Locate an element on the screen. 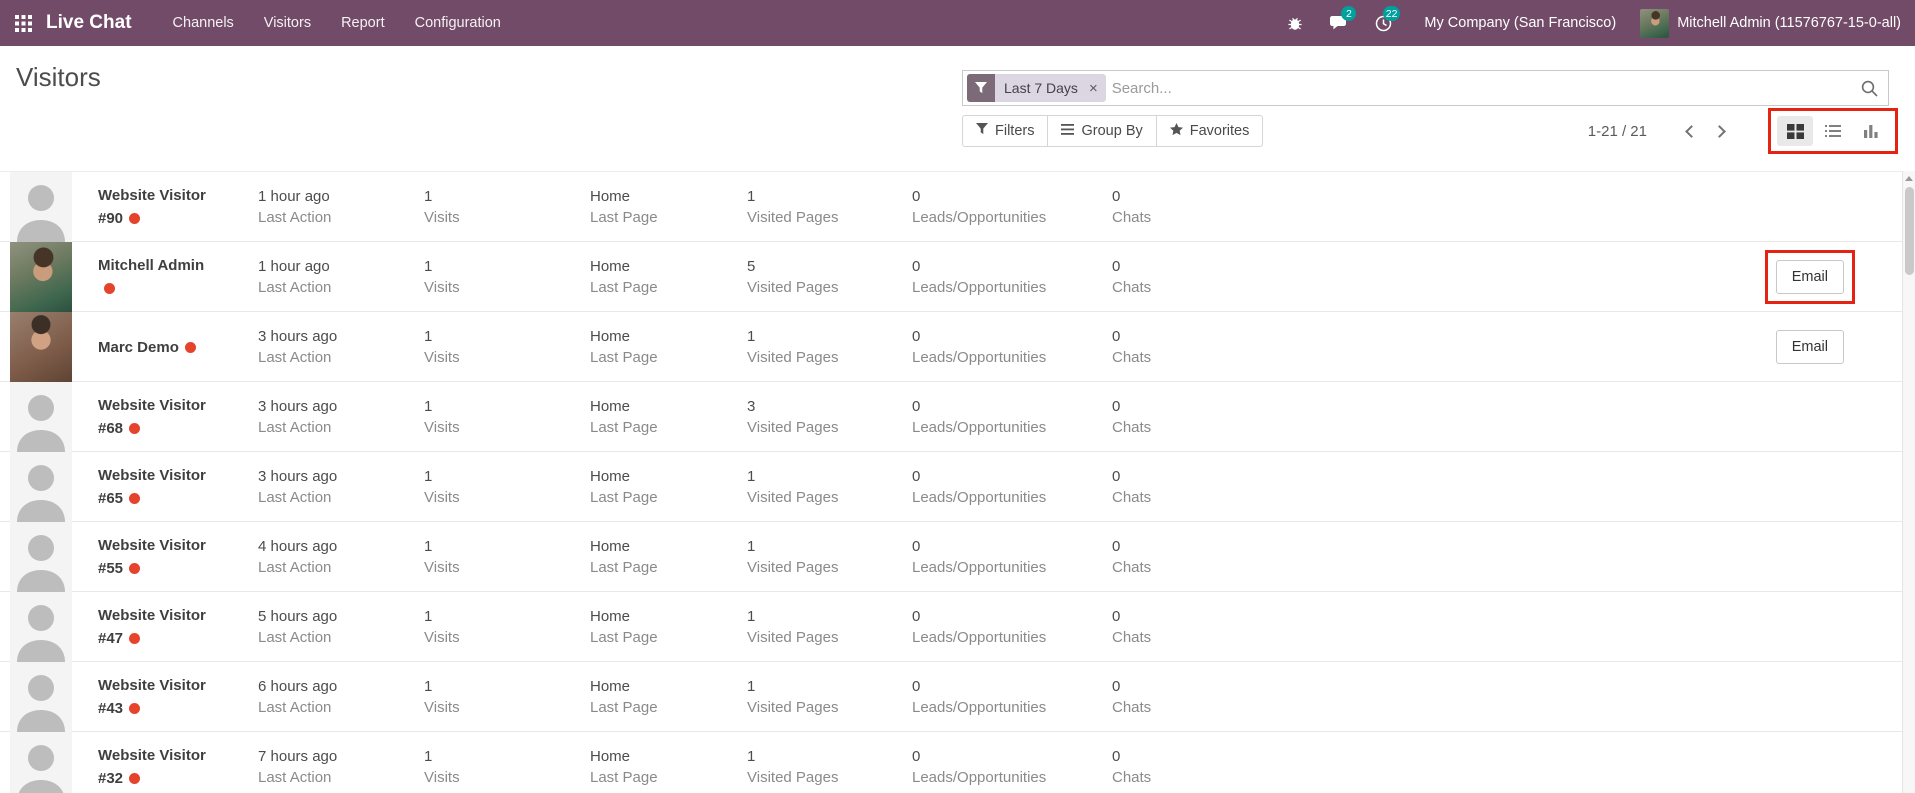  scrollbar-up-icon is located at coordinates (1909, 178).